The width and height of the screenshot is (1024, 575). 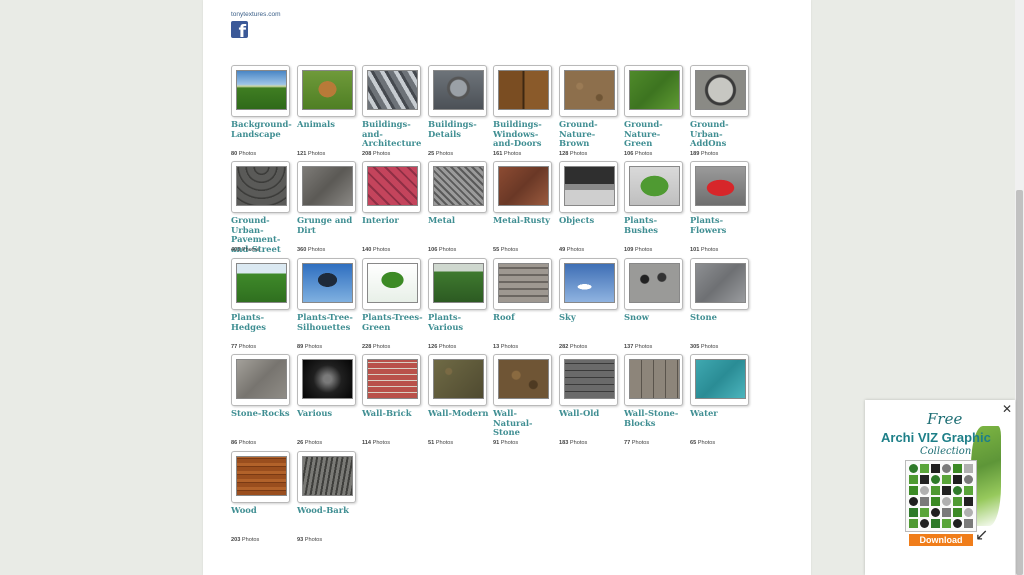 I want to click on tree-silhouette-thumb, so click(x=327, y=283).